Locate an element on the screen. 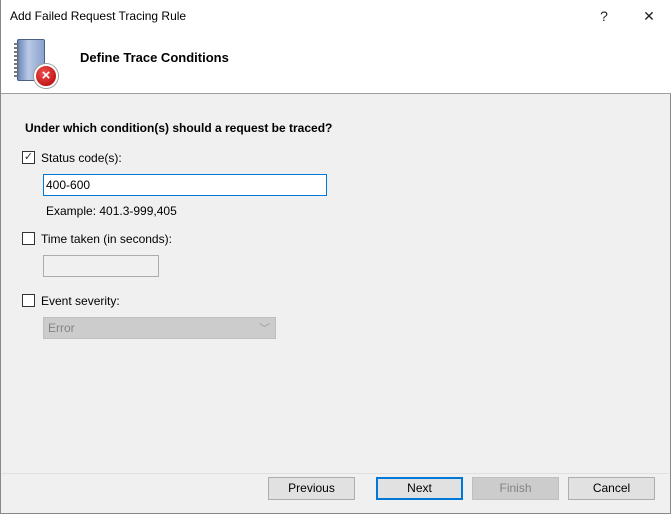 The image size is (671, 514). help-button: ? is located at coordinates (604, 16).